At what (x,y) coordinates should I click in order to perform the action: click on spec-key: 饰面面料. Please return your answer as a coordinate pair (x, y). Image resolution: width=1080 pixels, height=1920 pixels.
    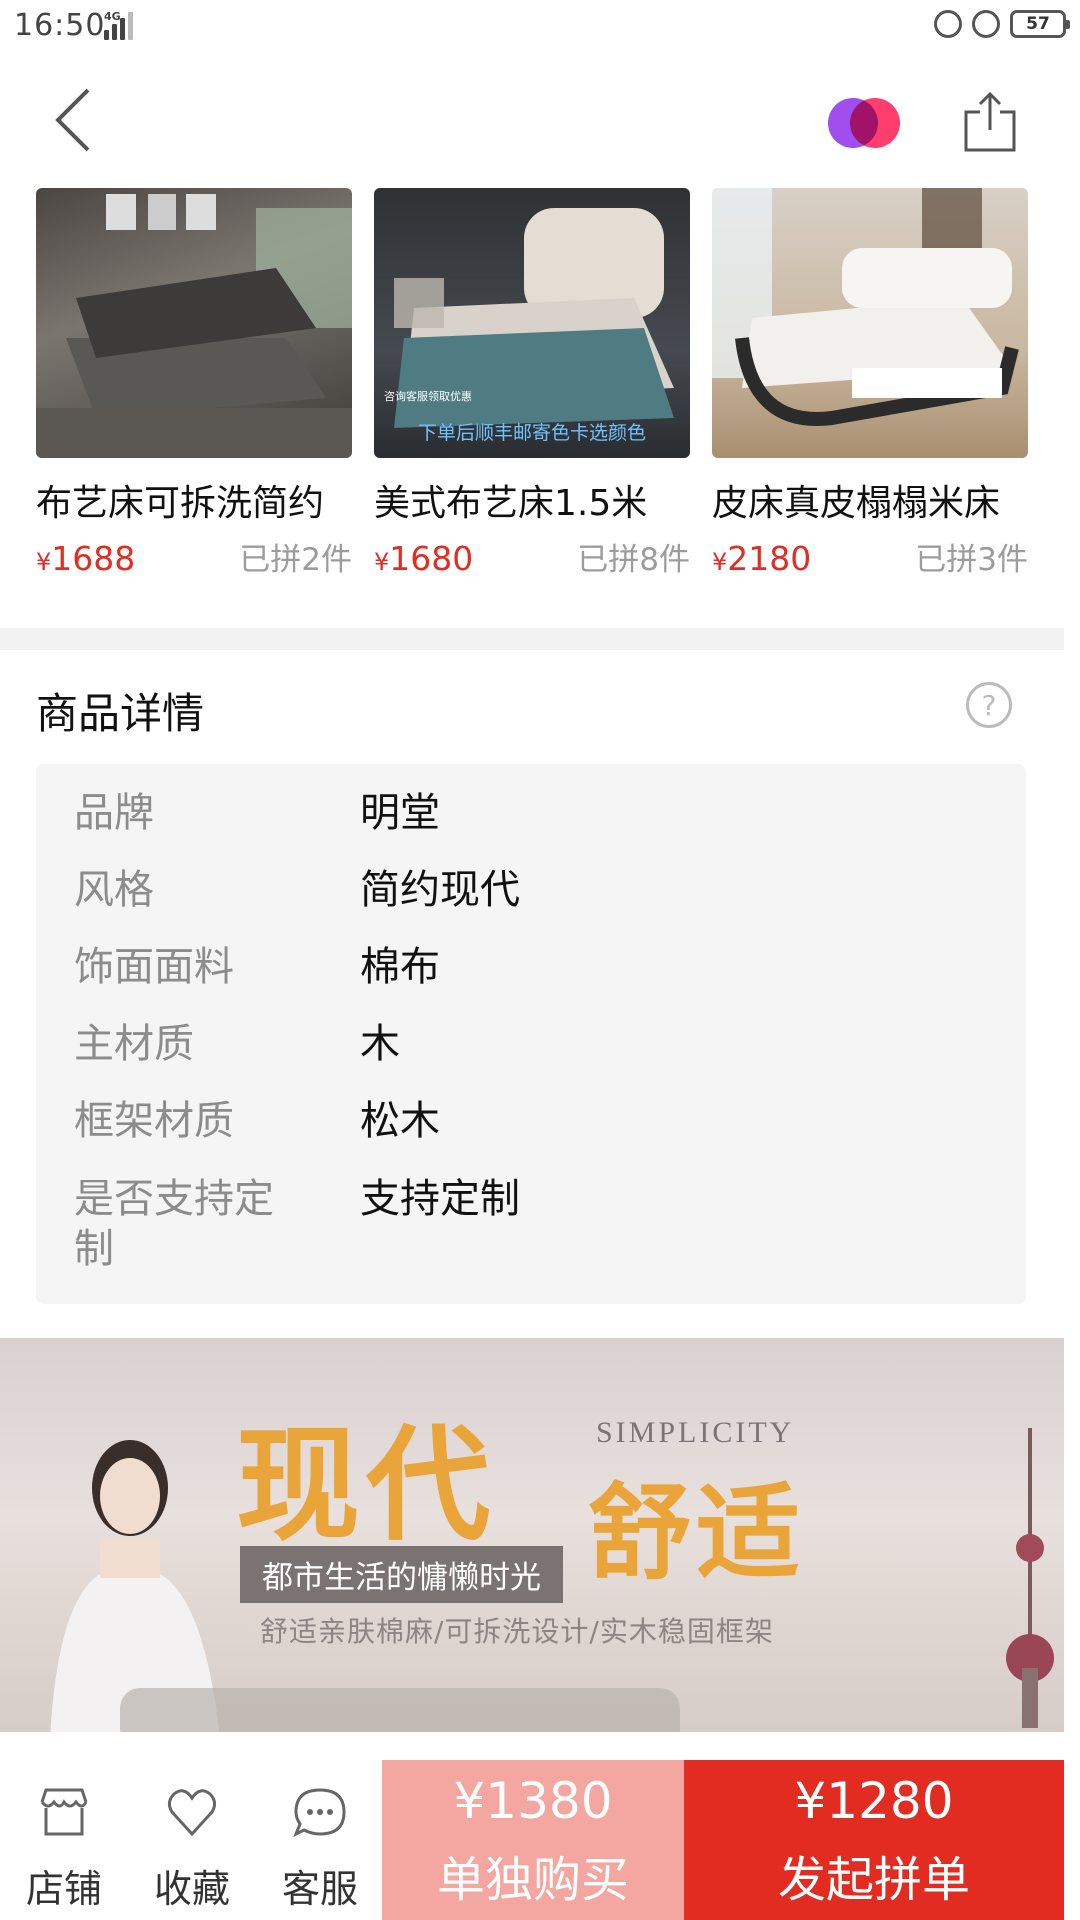
    Looking at the image, I should click on (154, 967).